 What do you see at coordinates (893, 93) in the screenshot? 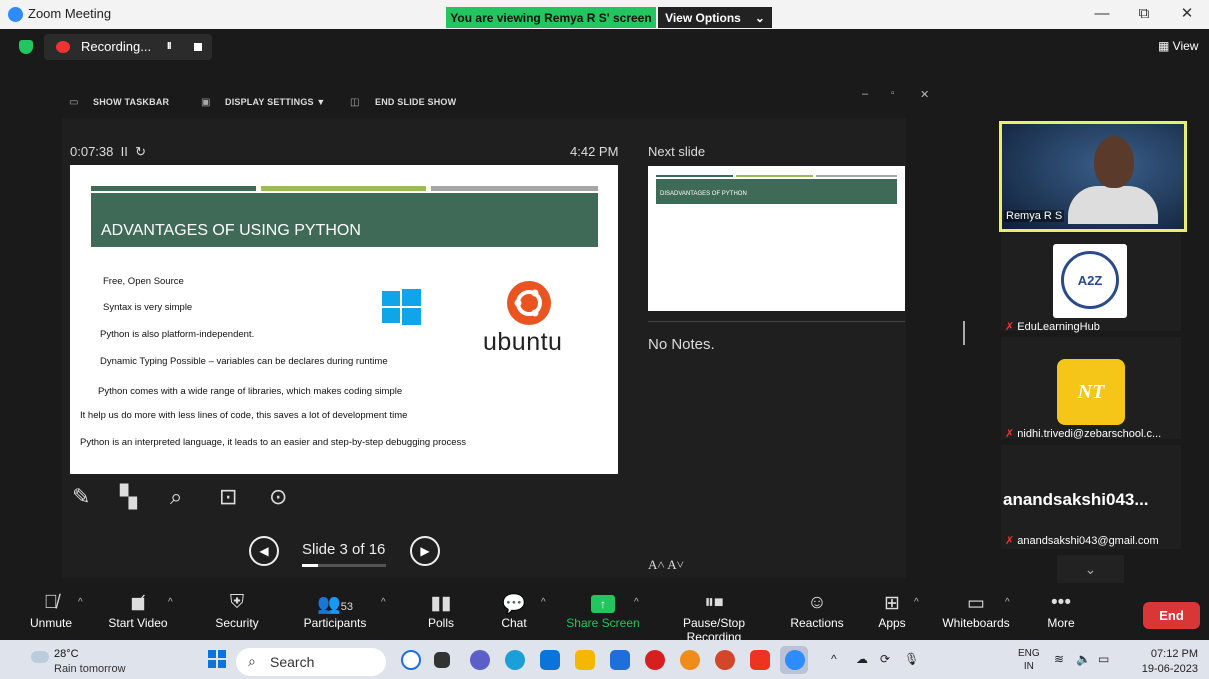
I see `restore-icon: ▫` at bounding box center [893, 93].